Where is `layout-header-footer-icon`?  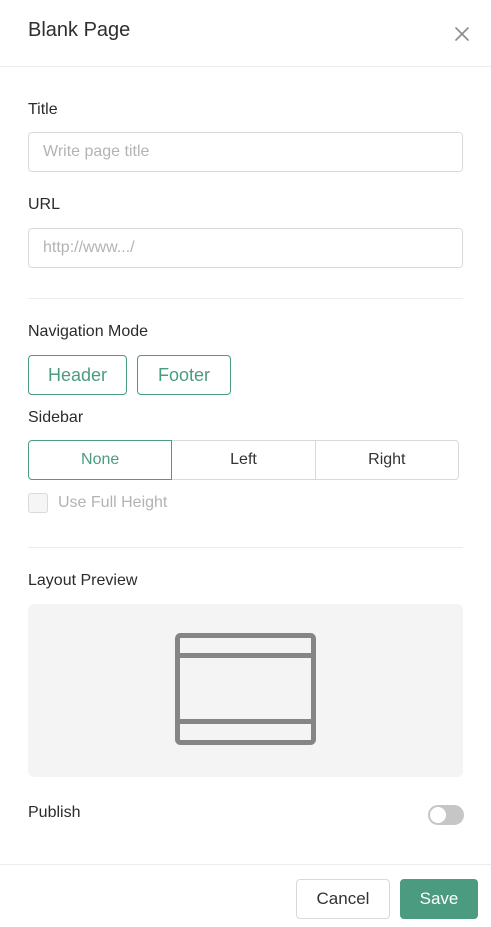 layout-header-footer-icon is located at coordinates (245, 689).